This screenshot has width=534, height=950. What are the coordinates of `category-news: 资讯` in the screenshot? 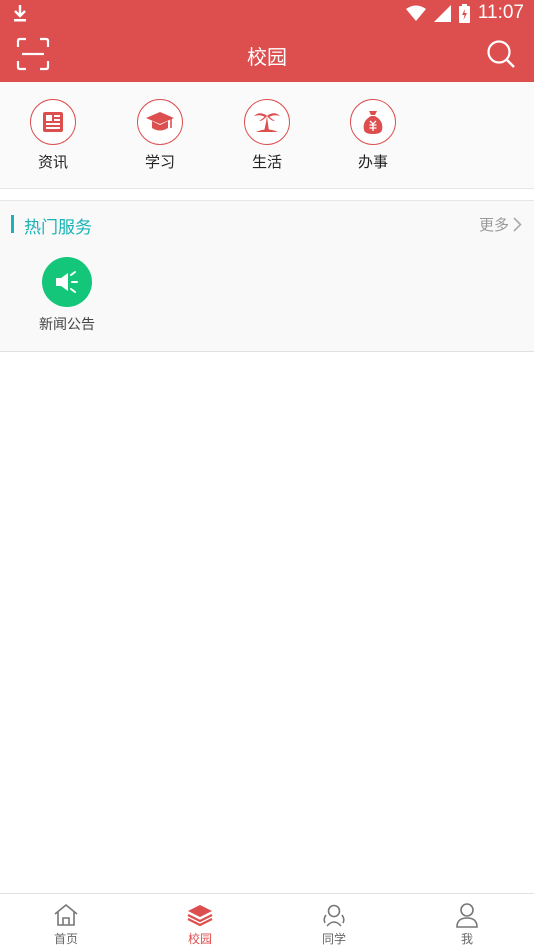 It's located at (53, 135).